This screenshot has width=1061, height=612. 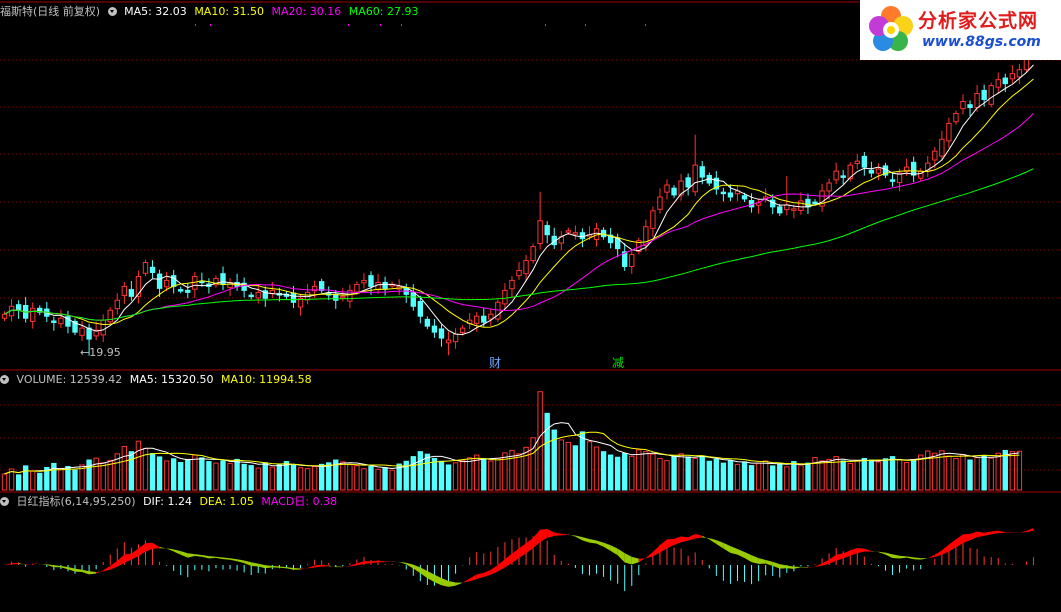 What do you see at coordinates (618, 362) in the screenshot?
I see `event-marker-reduce: 减` at bounding box center [618, 362].